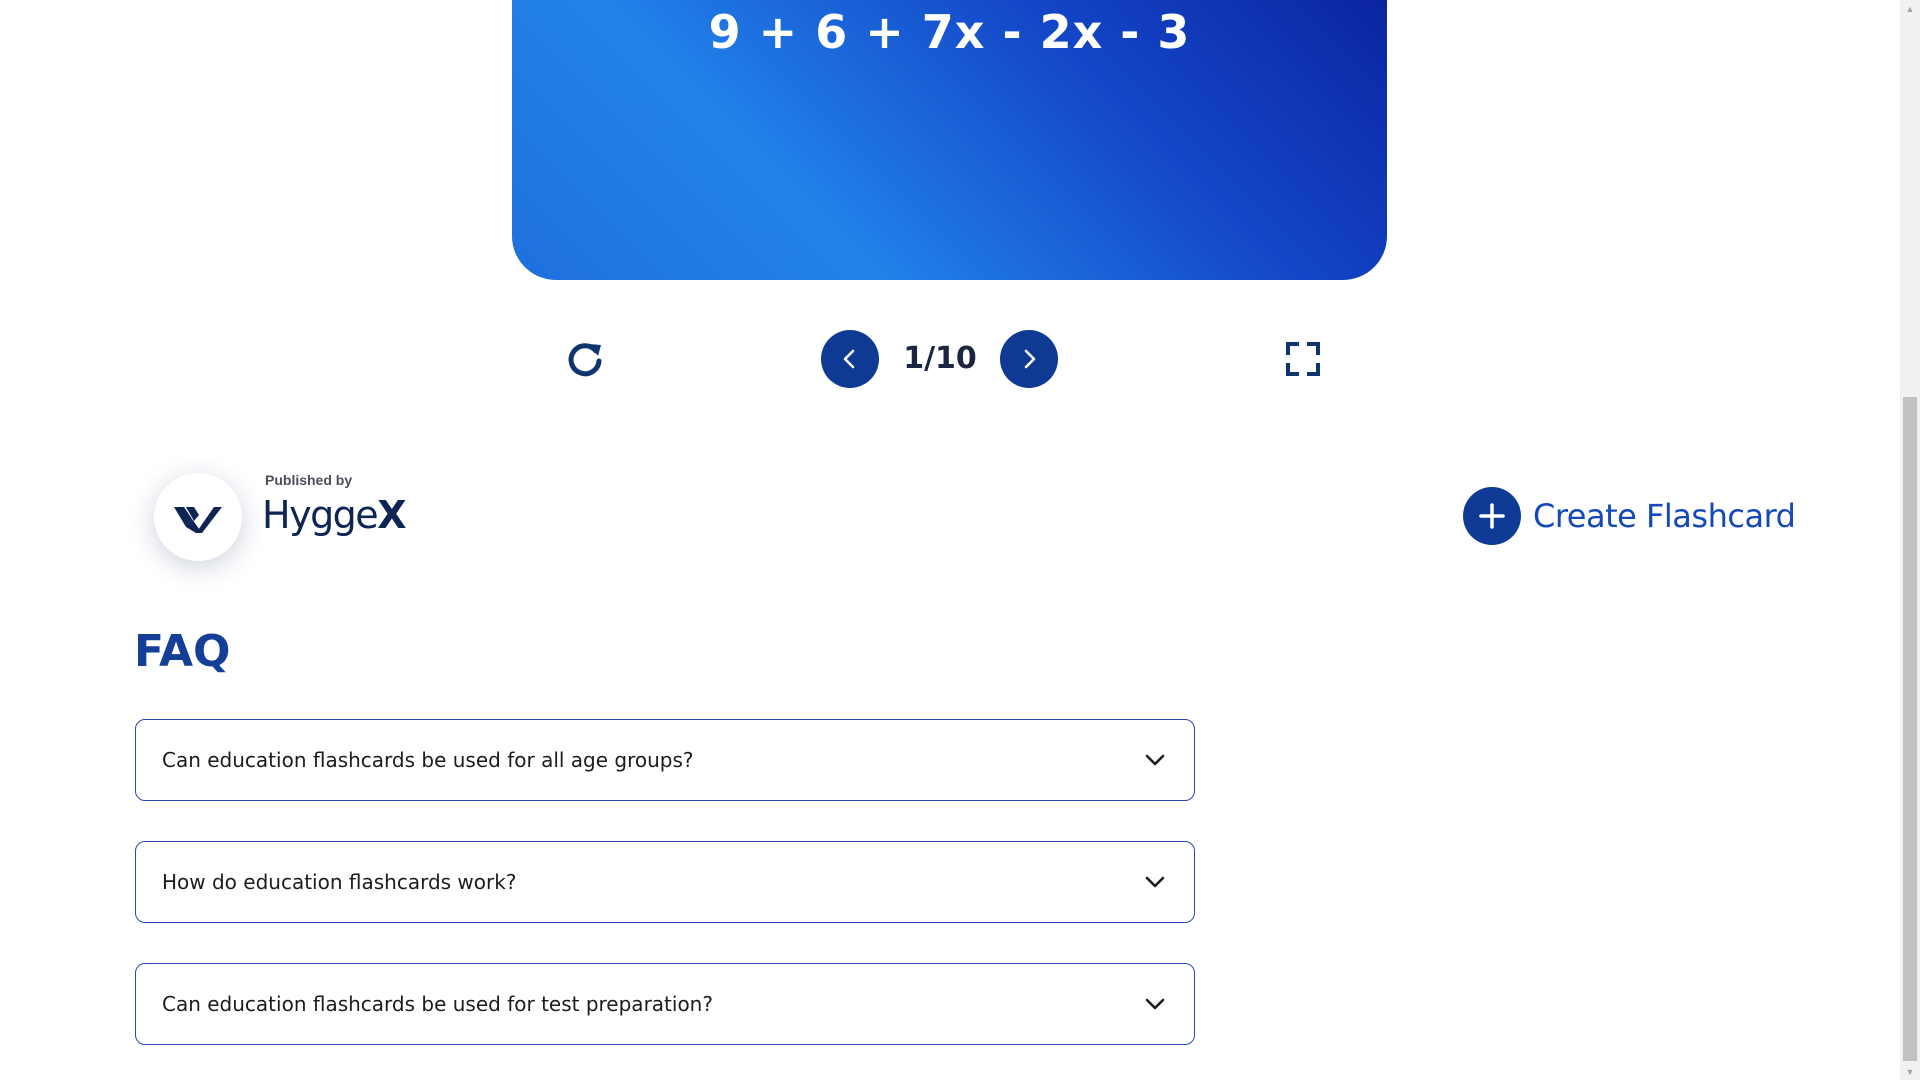  What do you see at coordinates (665, 882) in the screenshot?
I see `faq-item-how-work: How do education flashcards work?` at bounding box center [665, 882].